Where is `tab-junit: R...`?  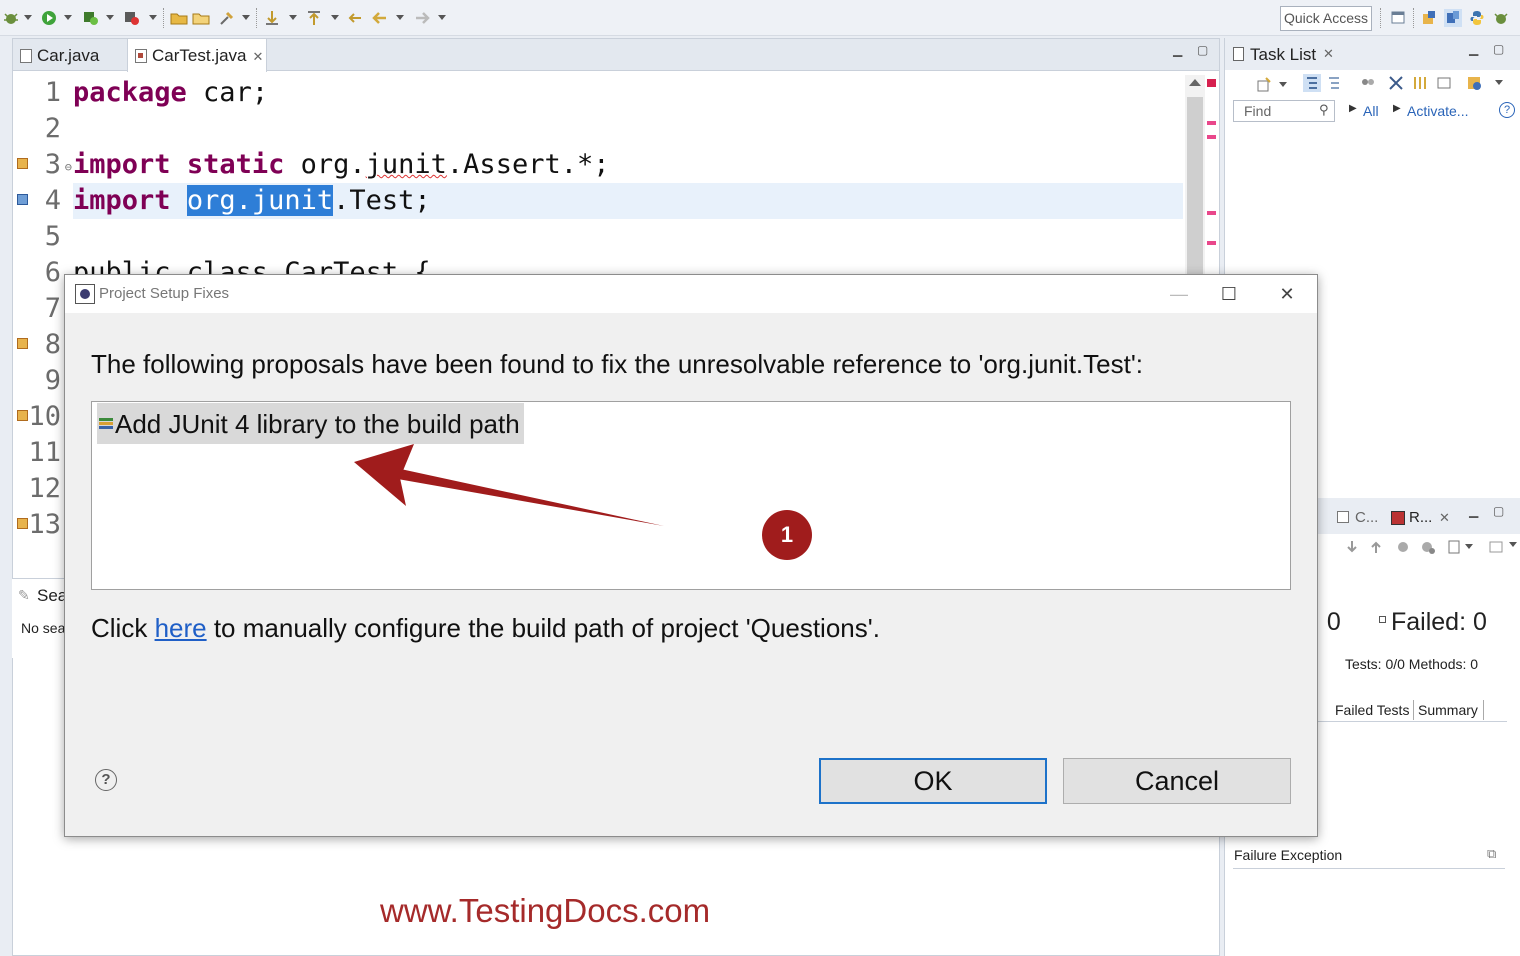 tab-junit: R... is located at coordinates (1420, 517).